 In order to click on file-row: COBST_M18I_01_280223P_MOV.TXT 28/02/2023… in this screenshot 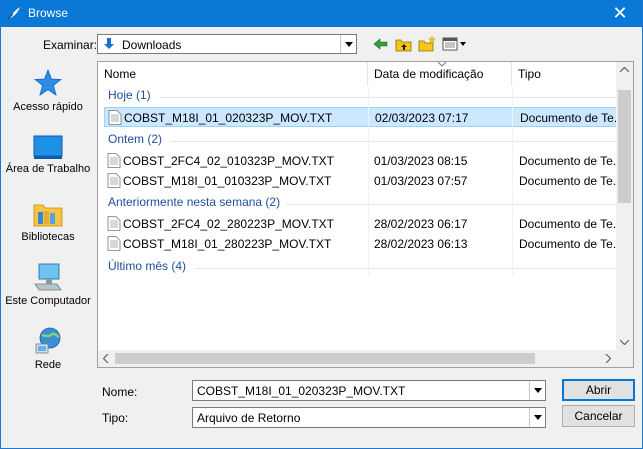, I will do `click(361, 244)`.